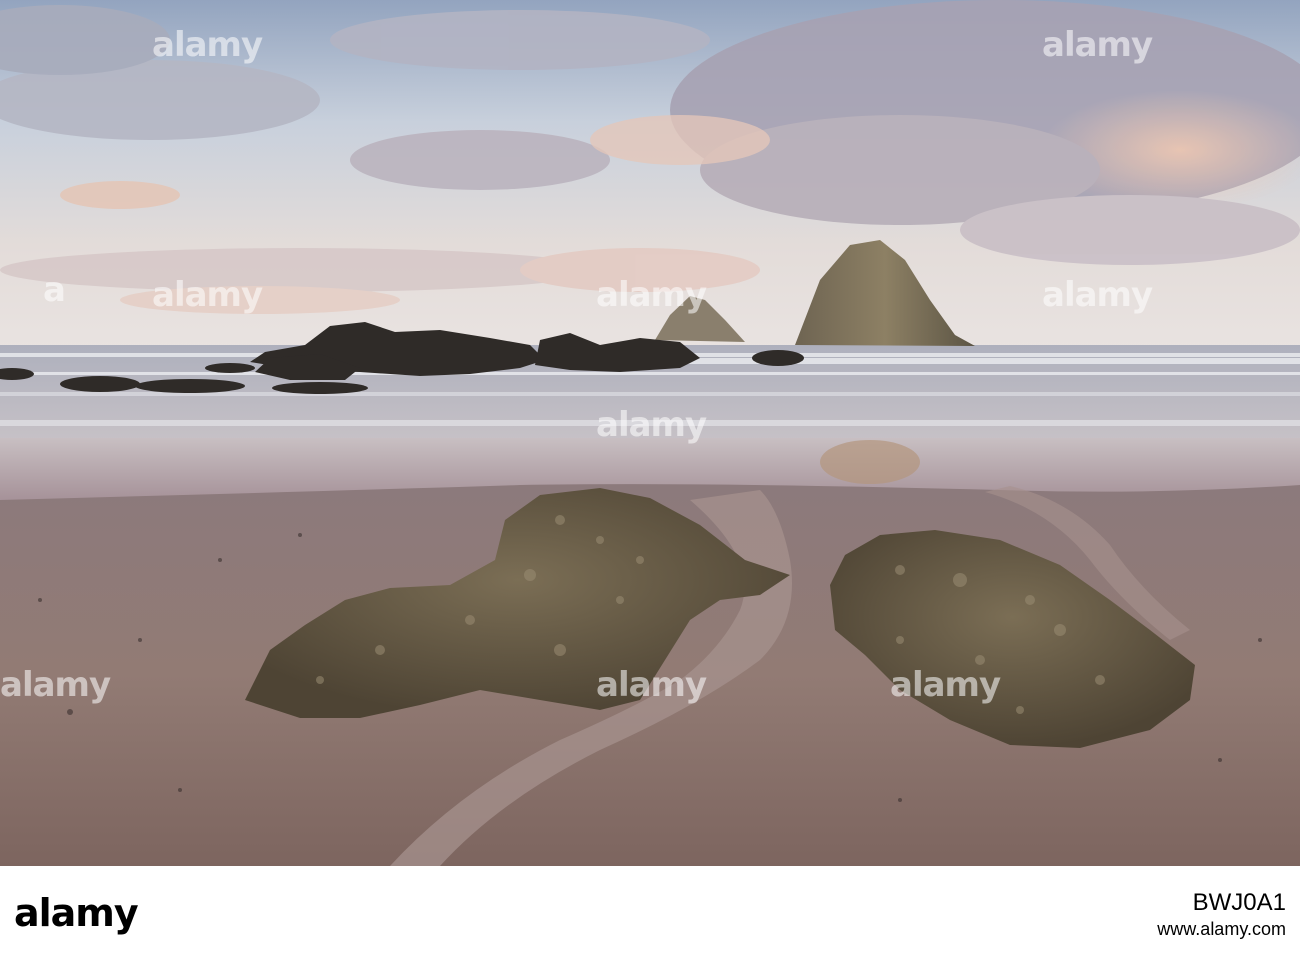 The width and height of the screenshot is (1300, 956). I want to click on site-url: www.alamy.com, so click(1221, 929).